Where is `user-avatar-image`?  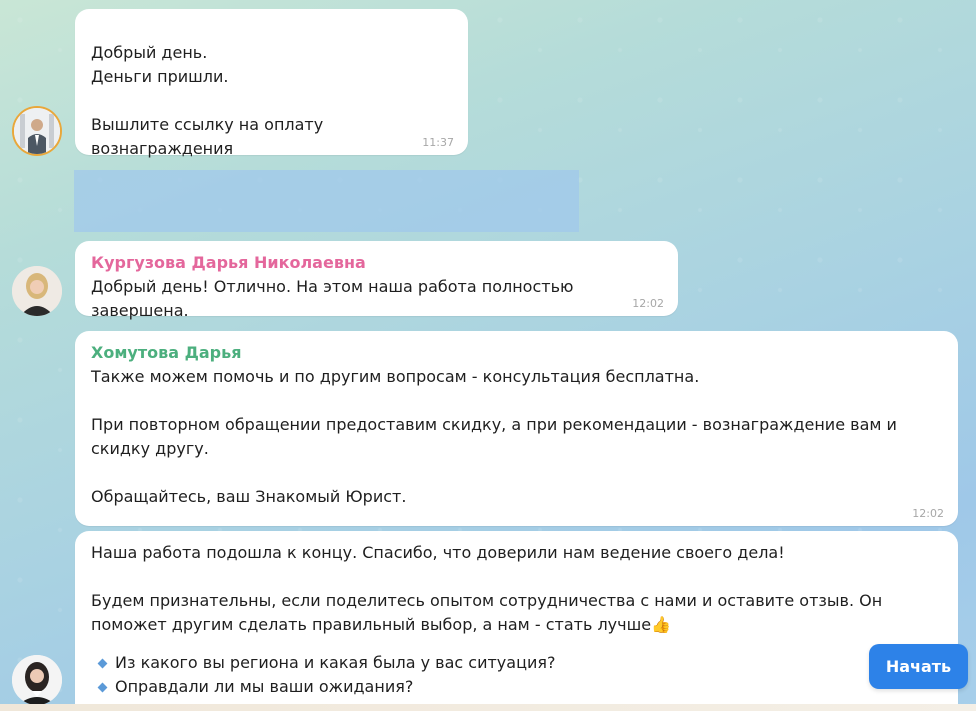
user-avatar-image is located at coordinates (37, 131).